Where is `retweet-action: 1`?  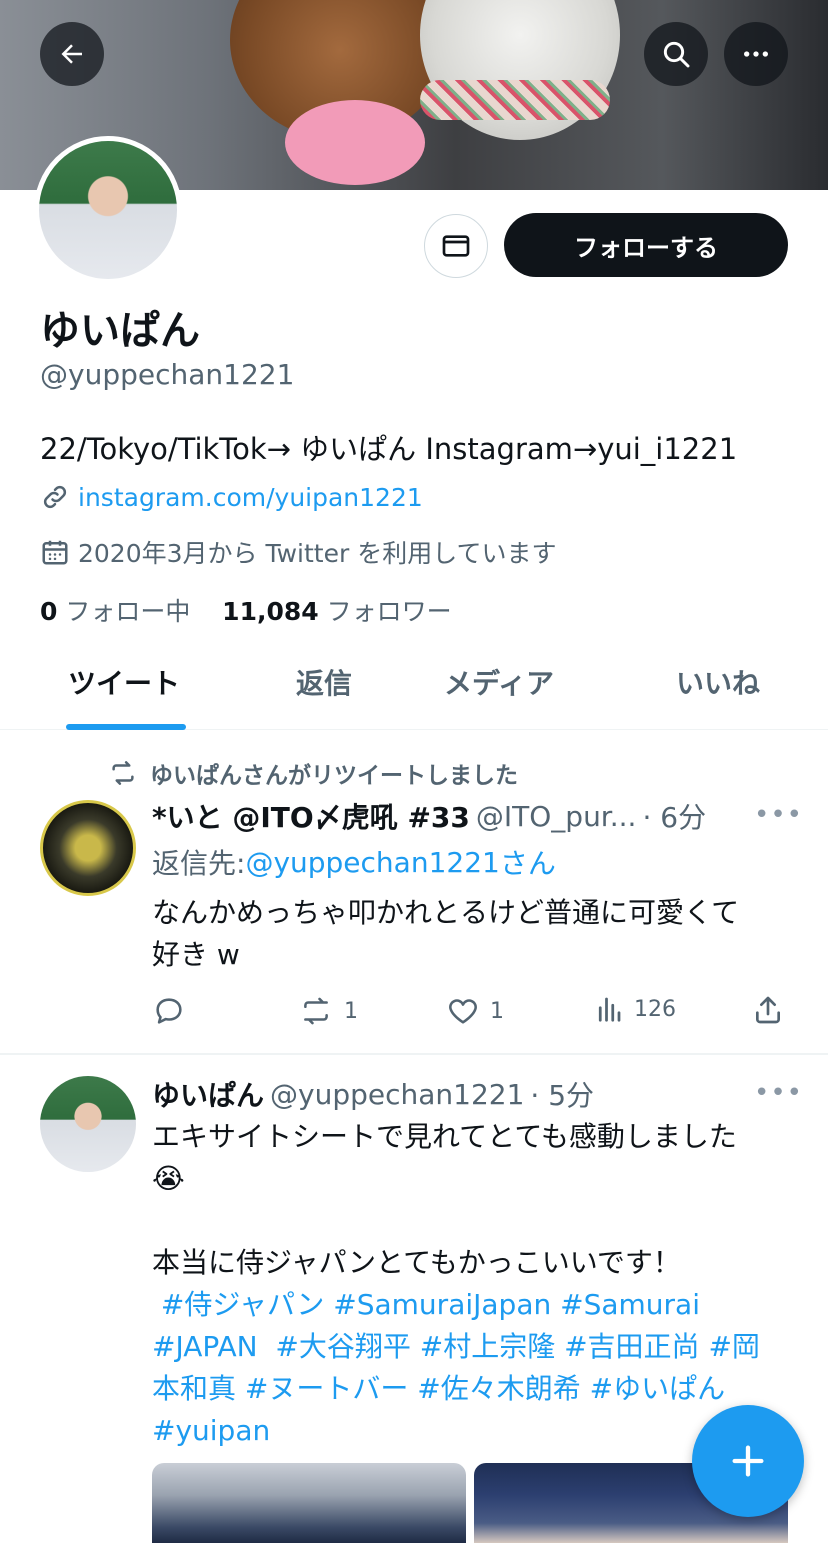
retweet-action: 1 is located at coordinates (328, 1011).